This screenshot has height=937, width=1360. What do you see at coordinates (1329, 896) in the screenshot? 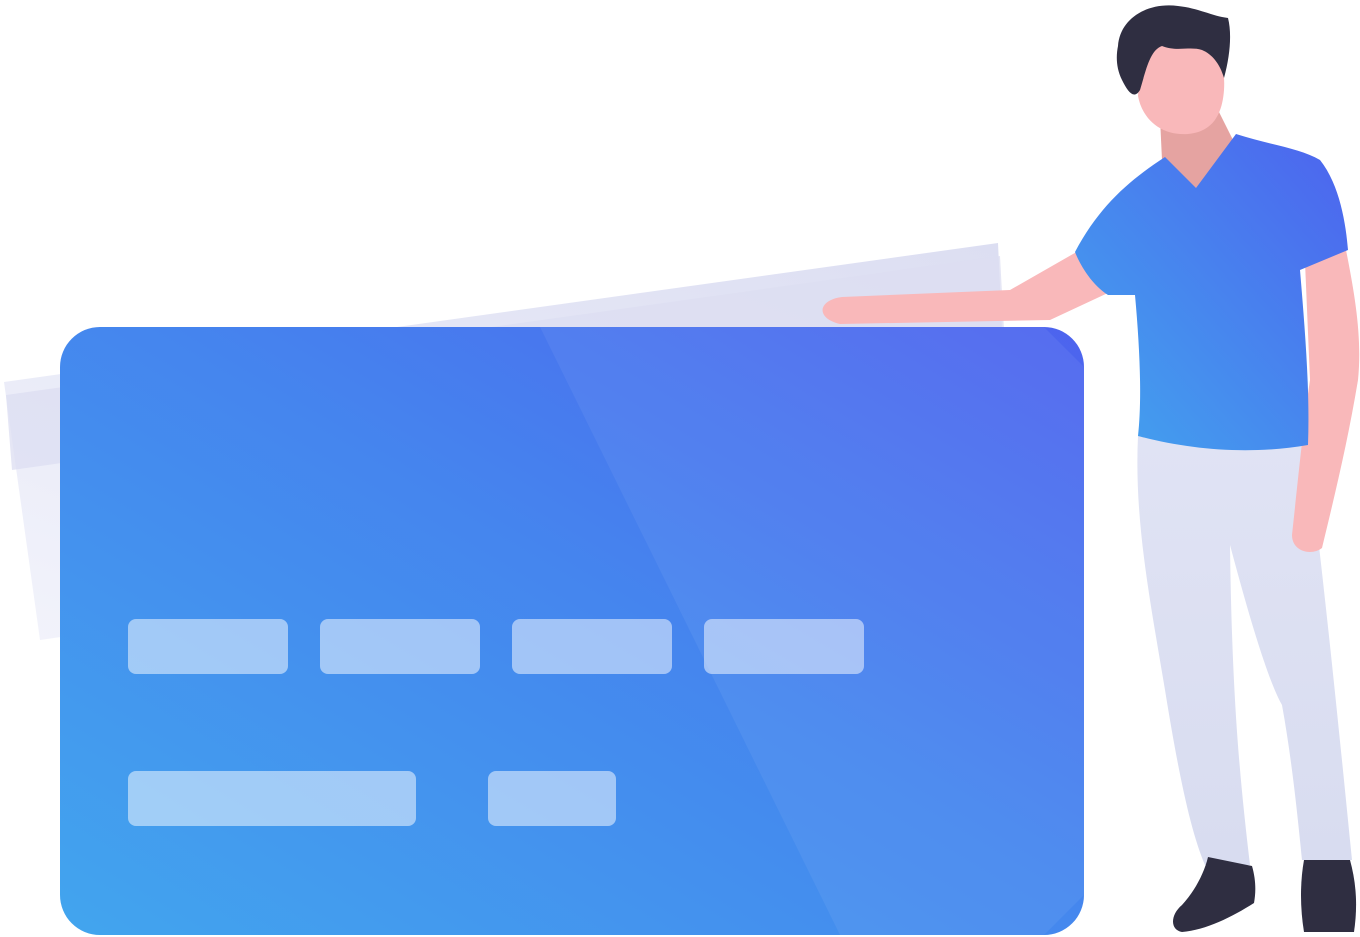
I see `person-shoe-right` at bounding box center [1329, 896].